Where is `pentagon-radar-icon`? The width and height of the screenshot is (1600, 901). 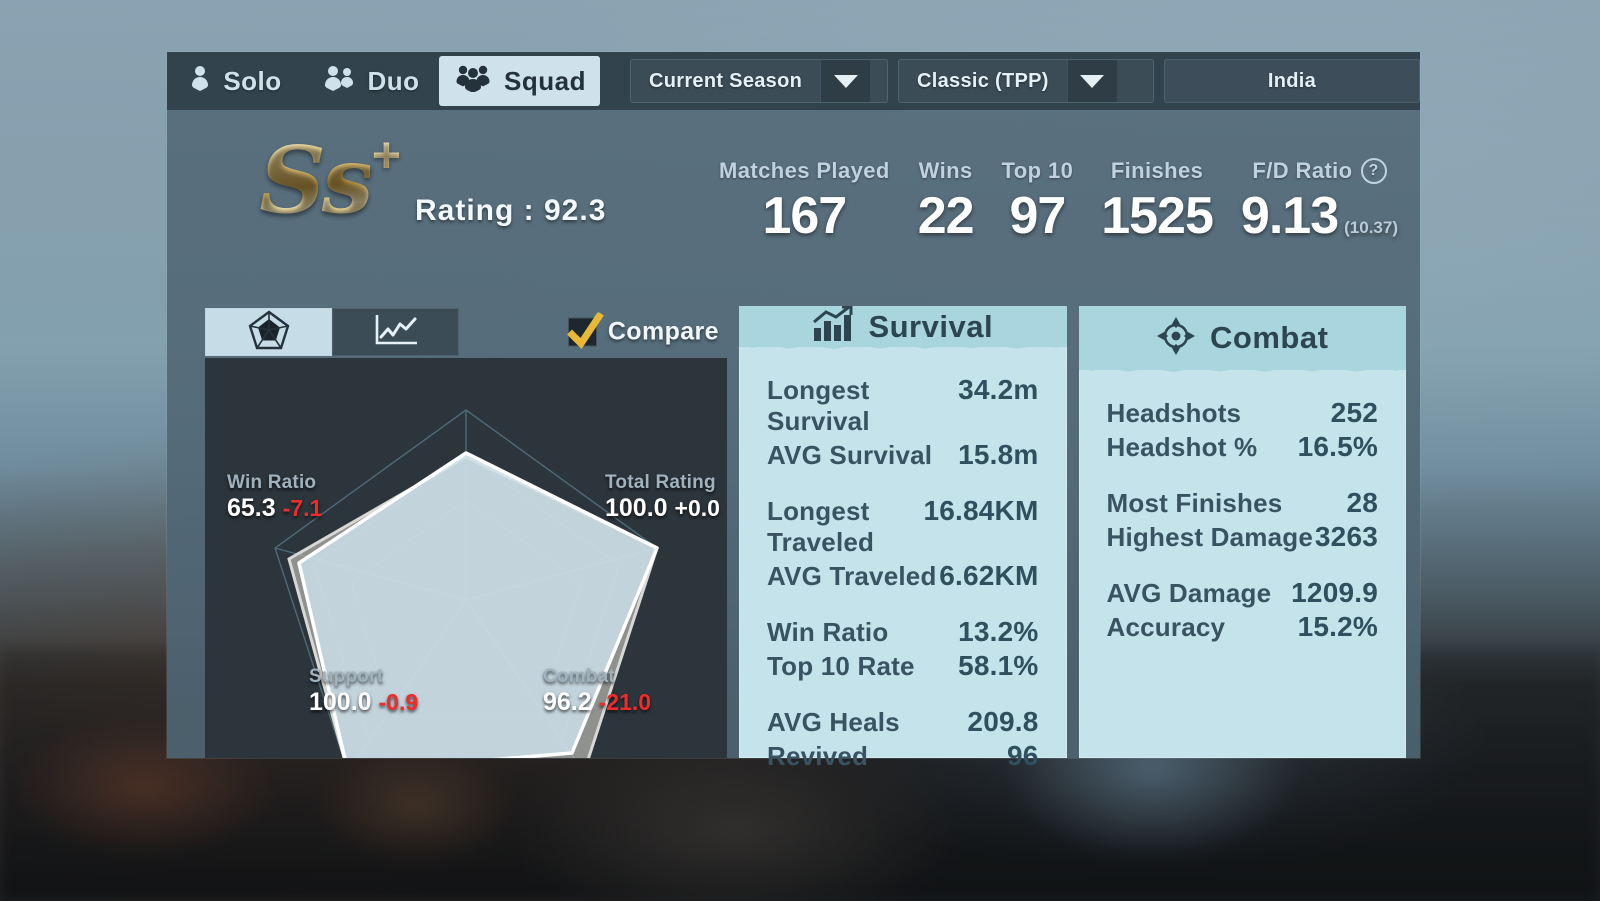 pentagon-radar-icon is located at coordinates (269, 332).